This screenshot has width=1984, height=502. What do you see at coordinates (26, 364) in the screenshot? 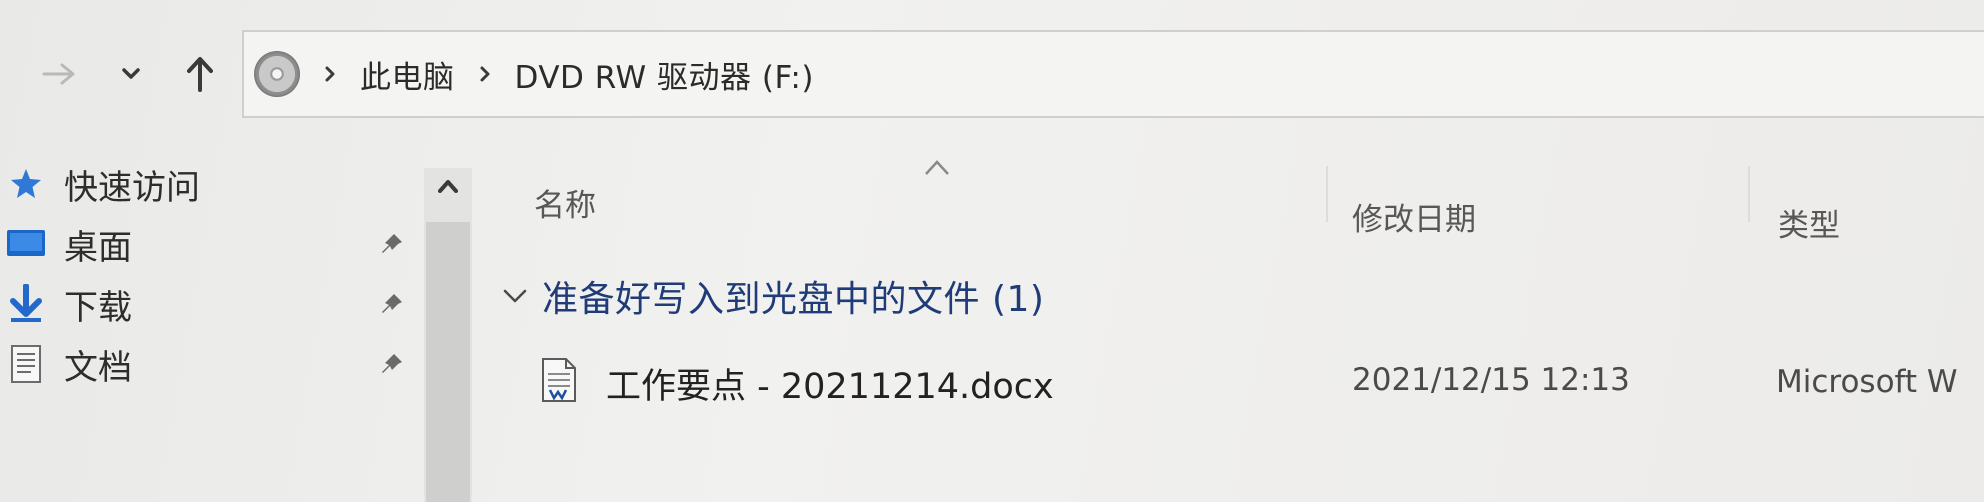
I see `document-icon` at bounding box center [26, 364].